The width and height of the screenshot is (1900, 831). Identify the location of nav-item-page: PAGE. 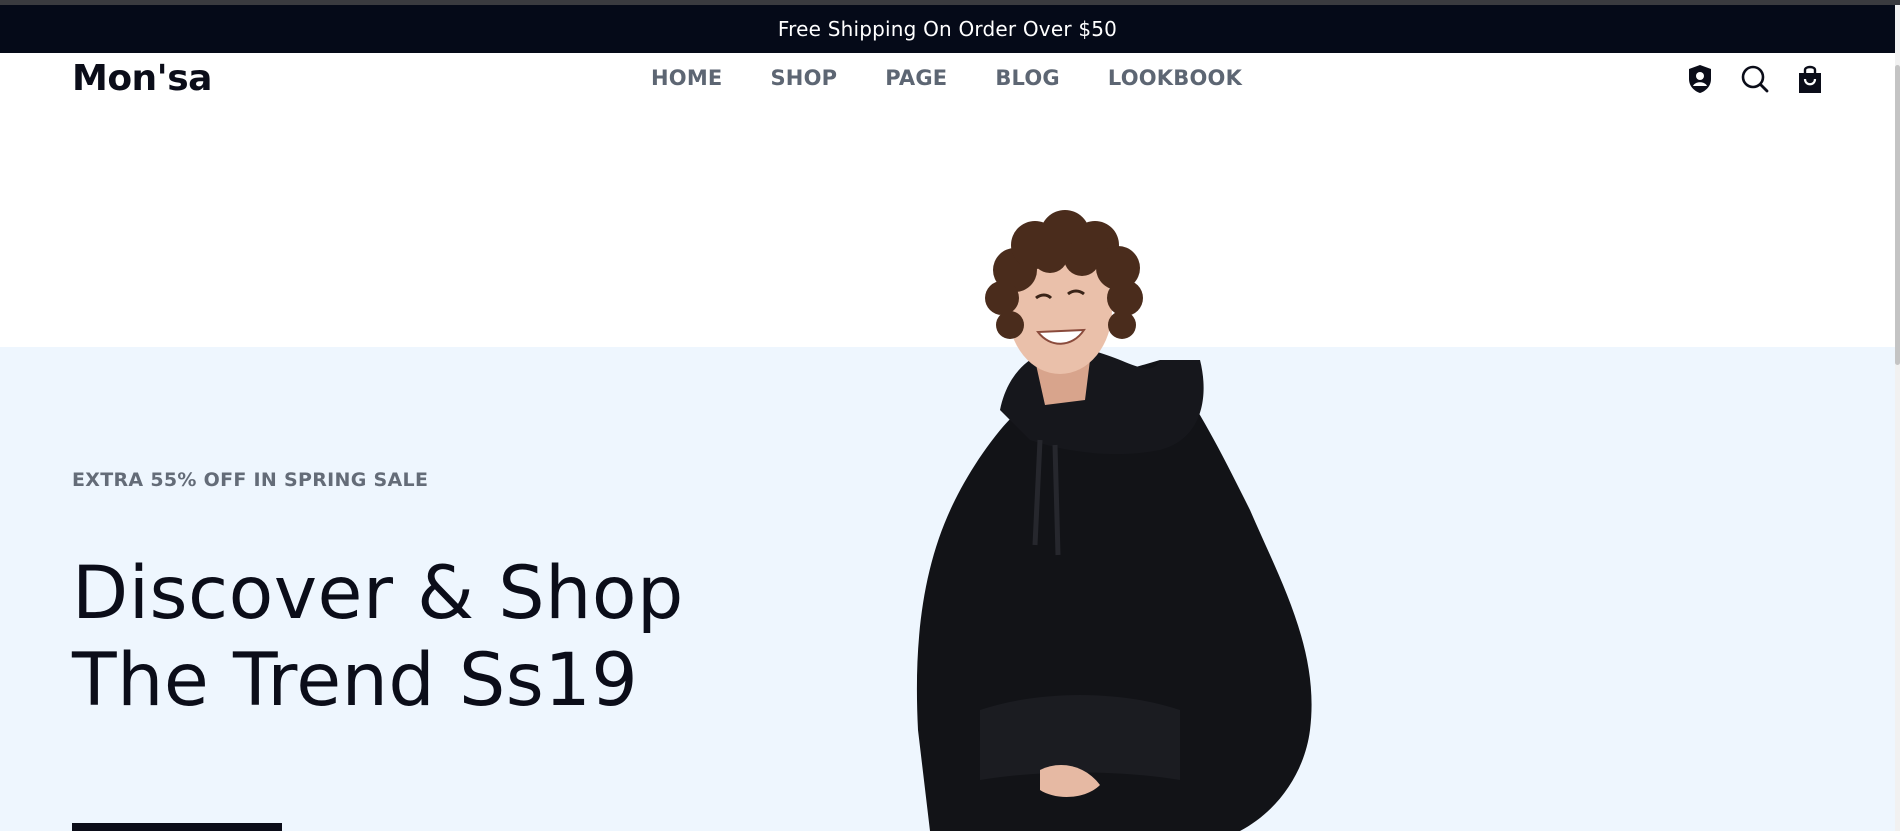
(916, 78).